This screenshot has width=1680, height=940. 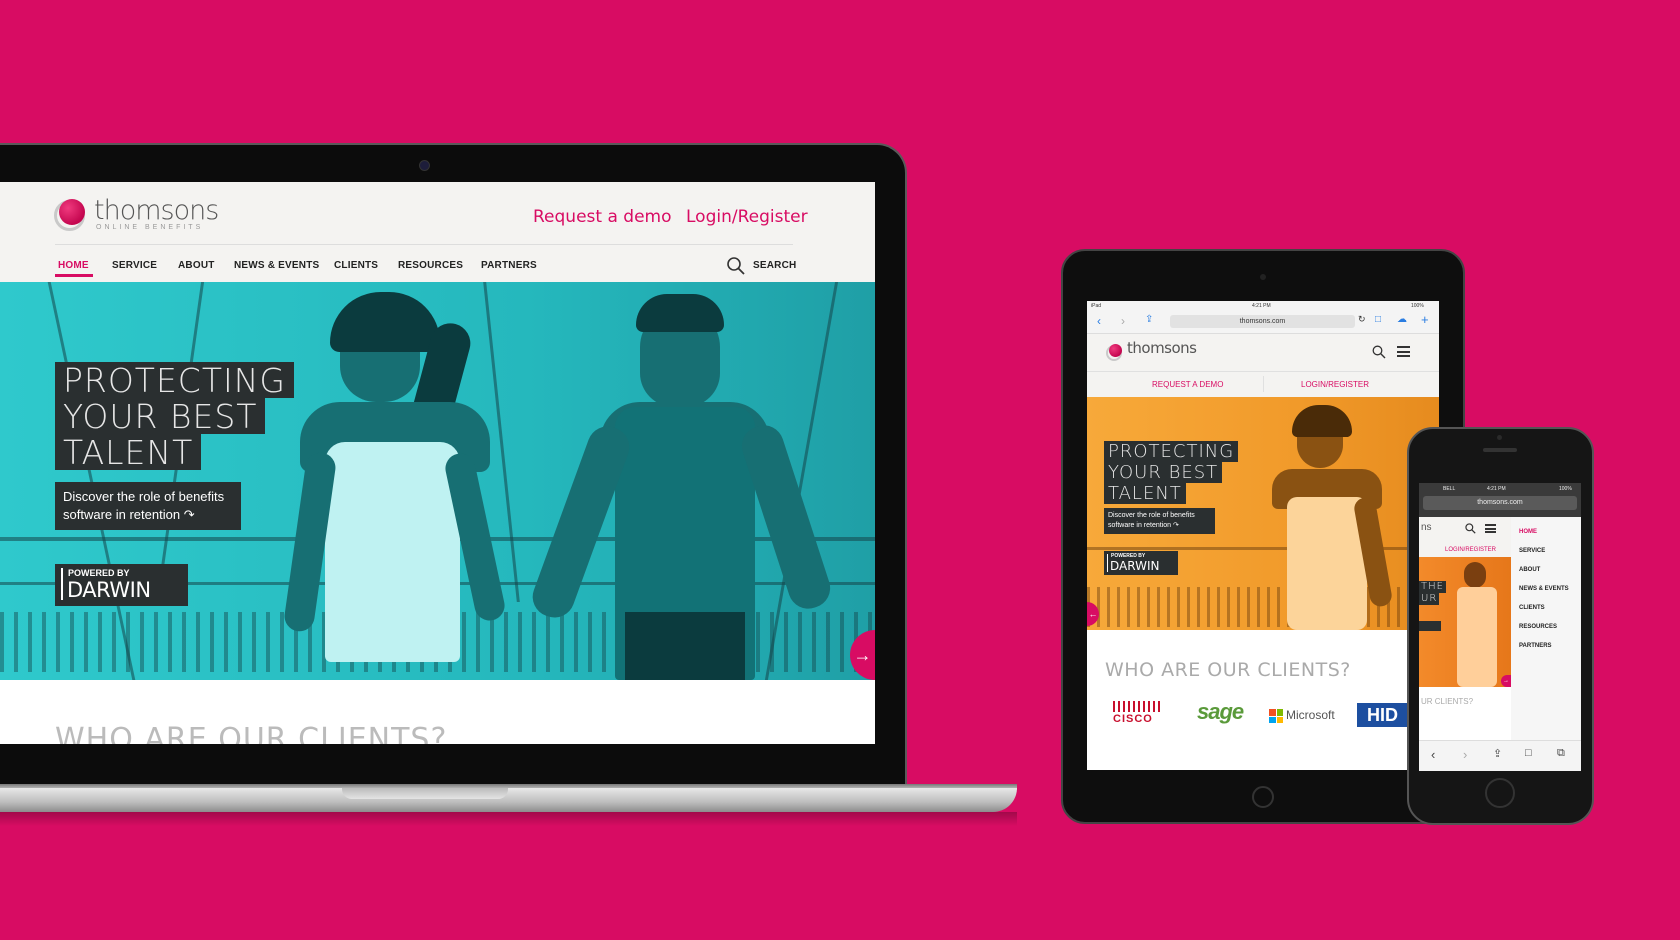 What do you see at coordinates (1187, 384) in the screenshot?
I see `tablet-request-demo-link: REQUEST A DEMO` at bounding box center [1187, 384].